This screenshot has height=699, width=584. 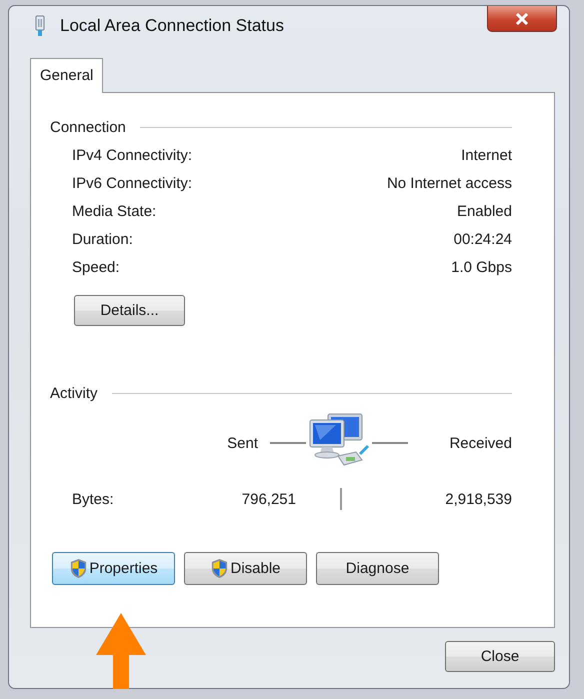 What do you see at coordinates (269, 499) in the screenshot?
I see `bytes-sent-value: 796,251` at bounding box center [269, 499].